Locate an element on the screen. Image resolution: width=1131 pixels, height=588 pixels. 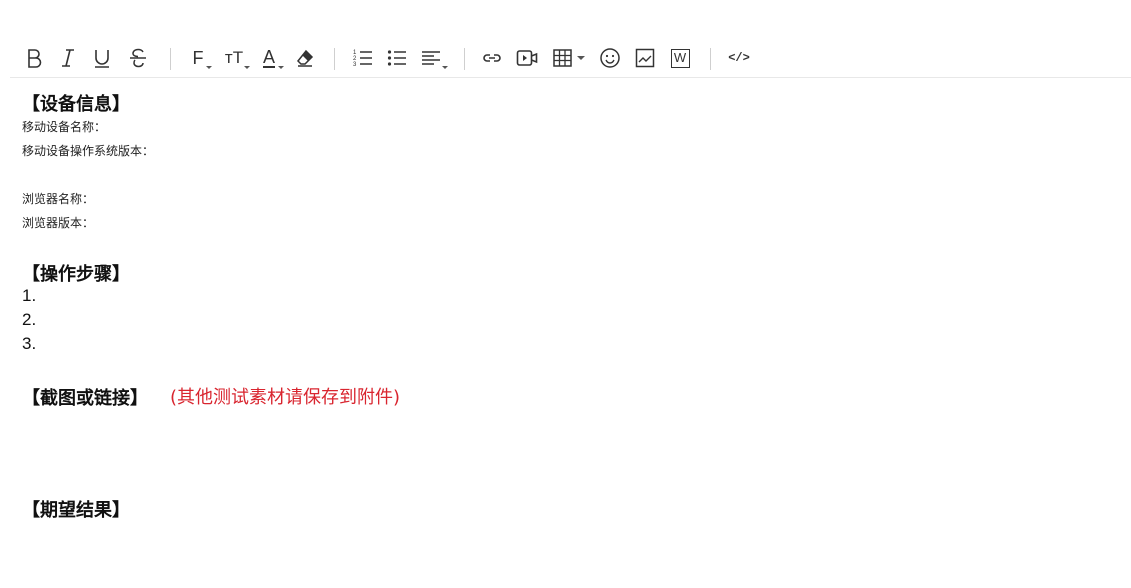
font-size-glyph: тT is located at coordinates (234, 57).